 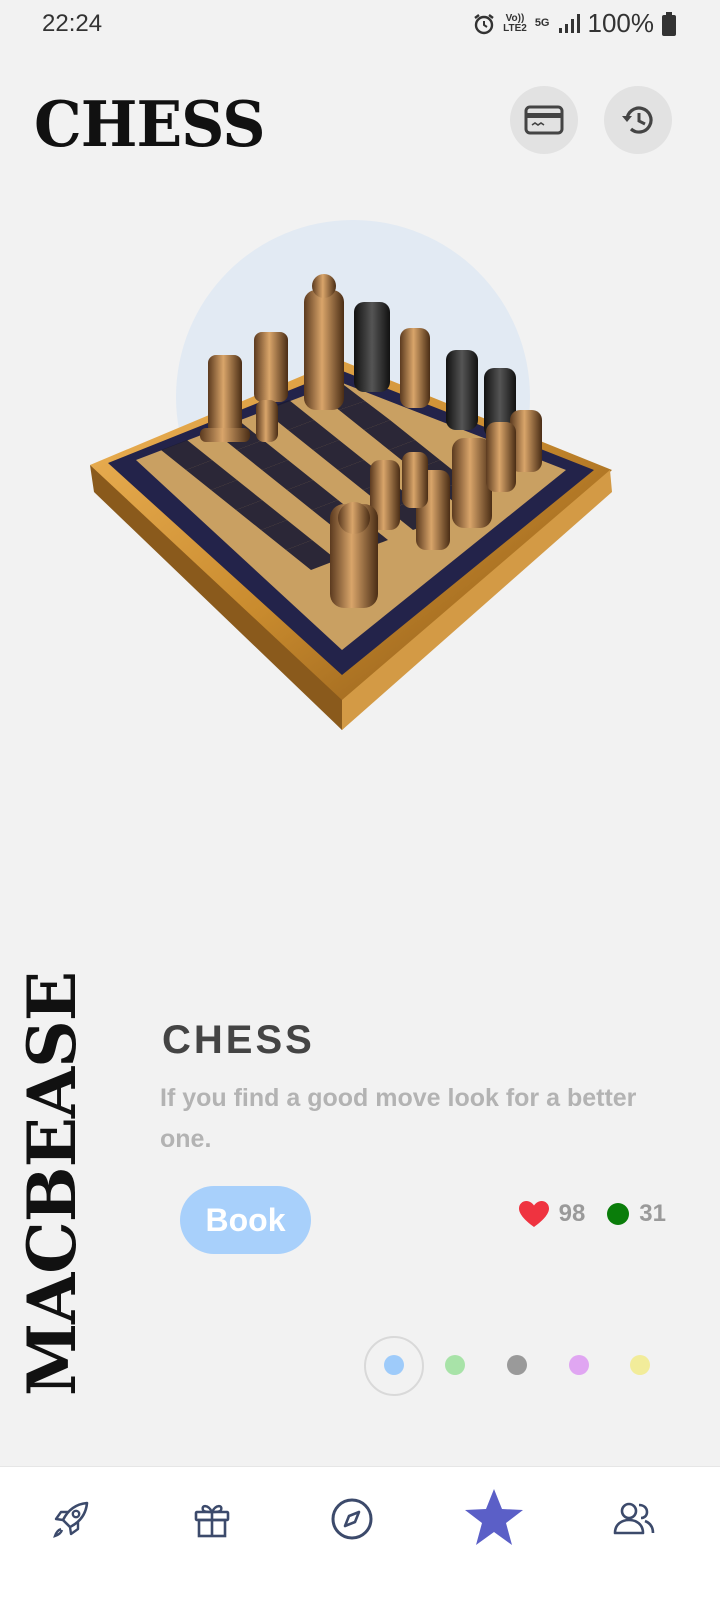 I want to click on lte-indicator: Vo)) LTE2, so click(x=515, y=23).